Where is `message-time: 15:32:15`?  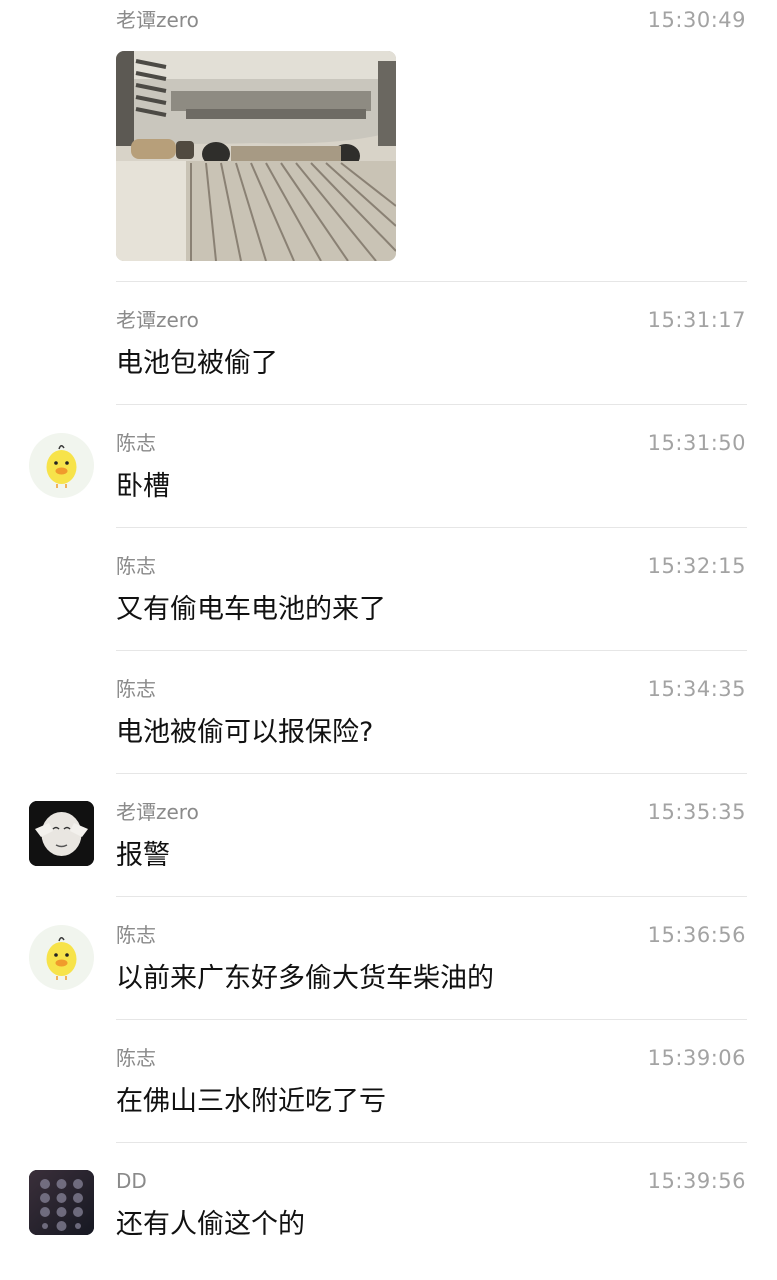 message-time: 15:32:15 is located at coordinates (696, 566).